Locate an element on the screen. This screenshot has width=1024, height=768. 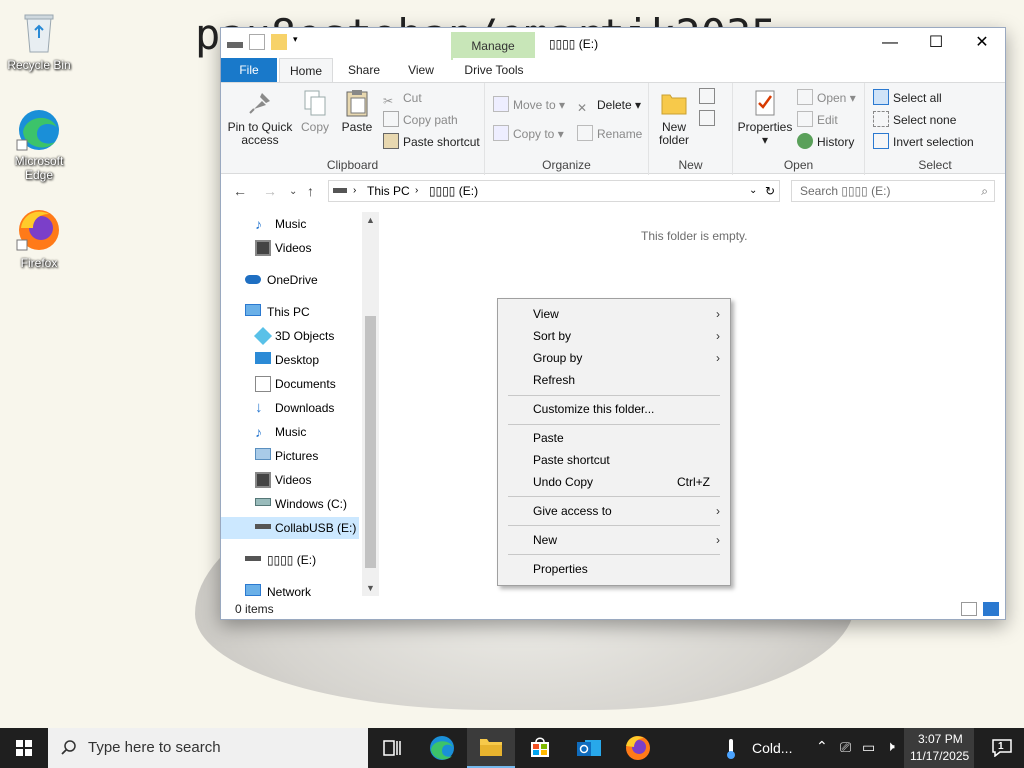
desktop-icon-firefox: Firefox is located at coordinates (39, 238).